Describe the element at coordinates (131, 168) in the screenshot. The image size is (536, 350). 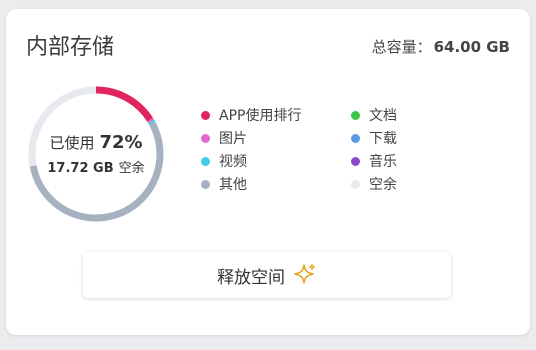
I see `free-label: 空余` at that location.